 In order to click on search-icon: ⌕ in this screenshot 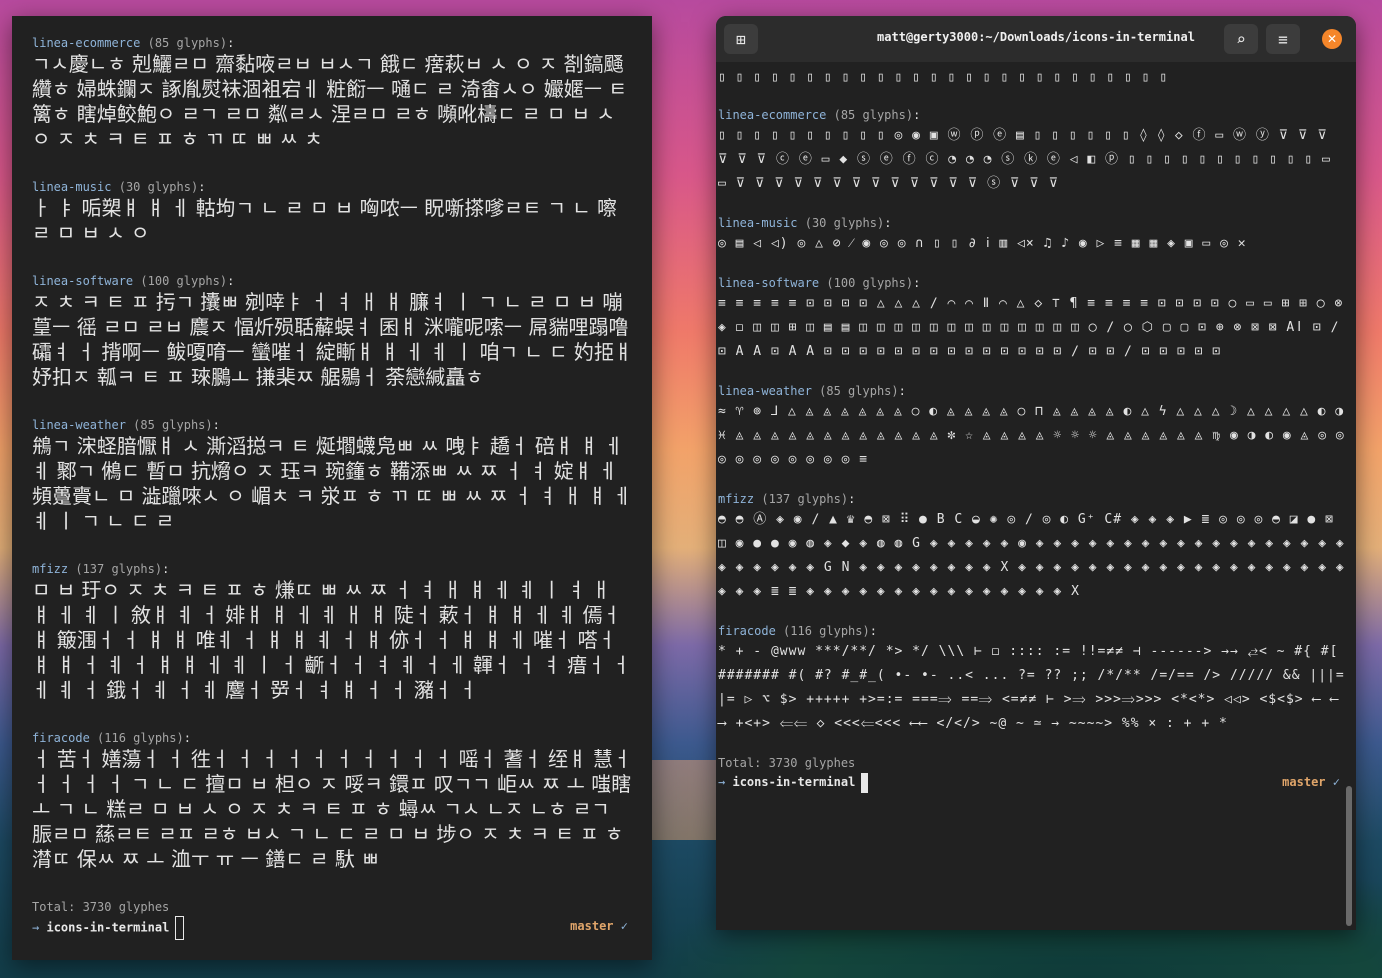, I will do `click(1241, 39)`.